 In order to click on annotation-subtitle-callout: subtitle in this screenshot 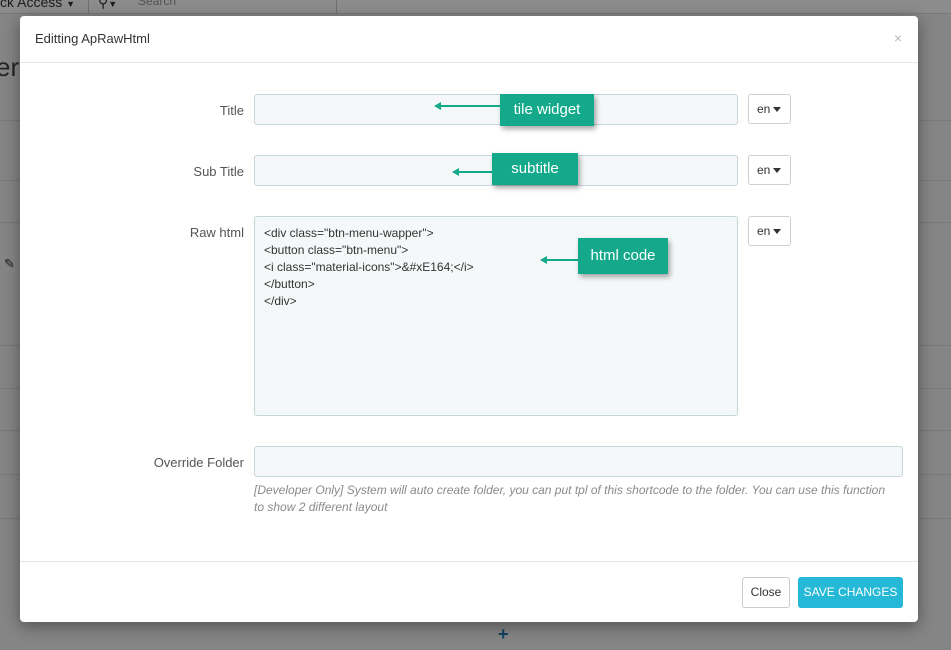, I will do `click(535, 169)`.